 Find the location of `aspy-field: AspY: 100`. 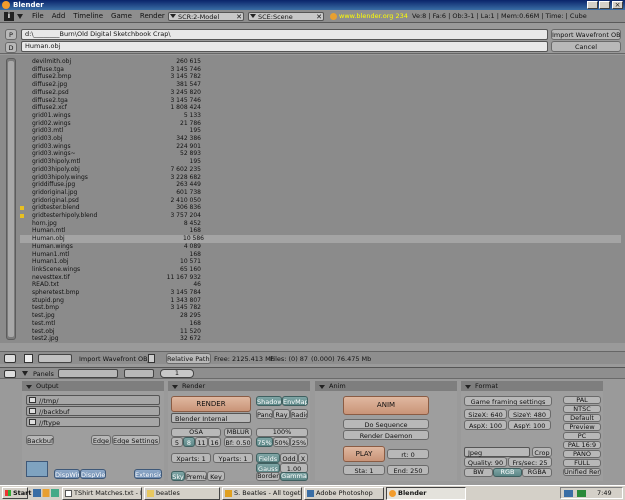

aspy-field: AspY: 100 is located at coordinates (529, 425).